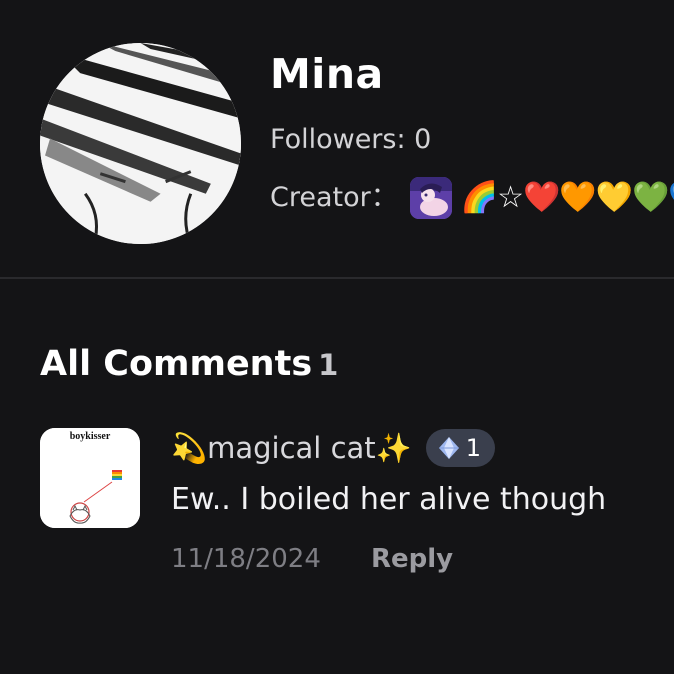  What do you see at coordinates (412, 559) in the screenshot?
I see `reply-button: Reply` at bounding box center [412, 559].